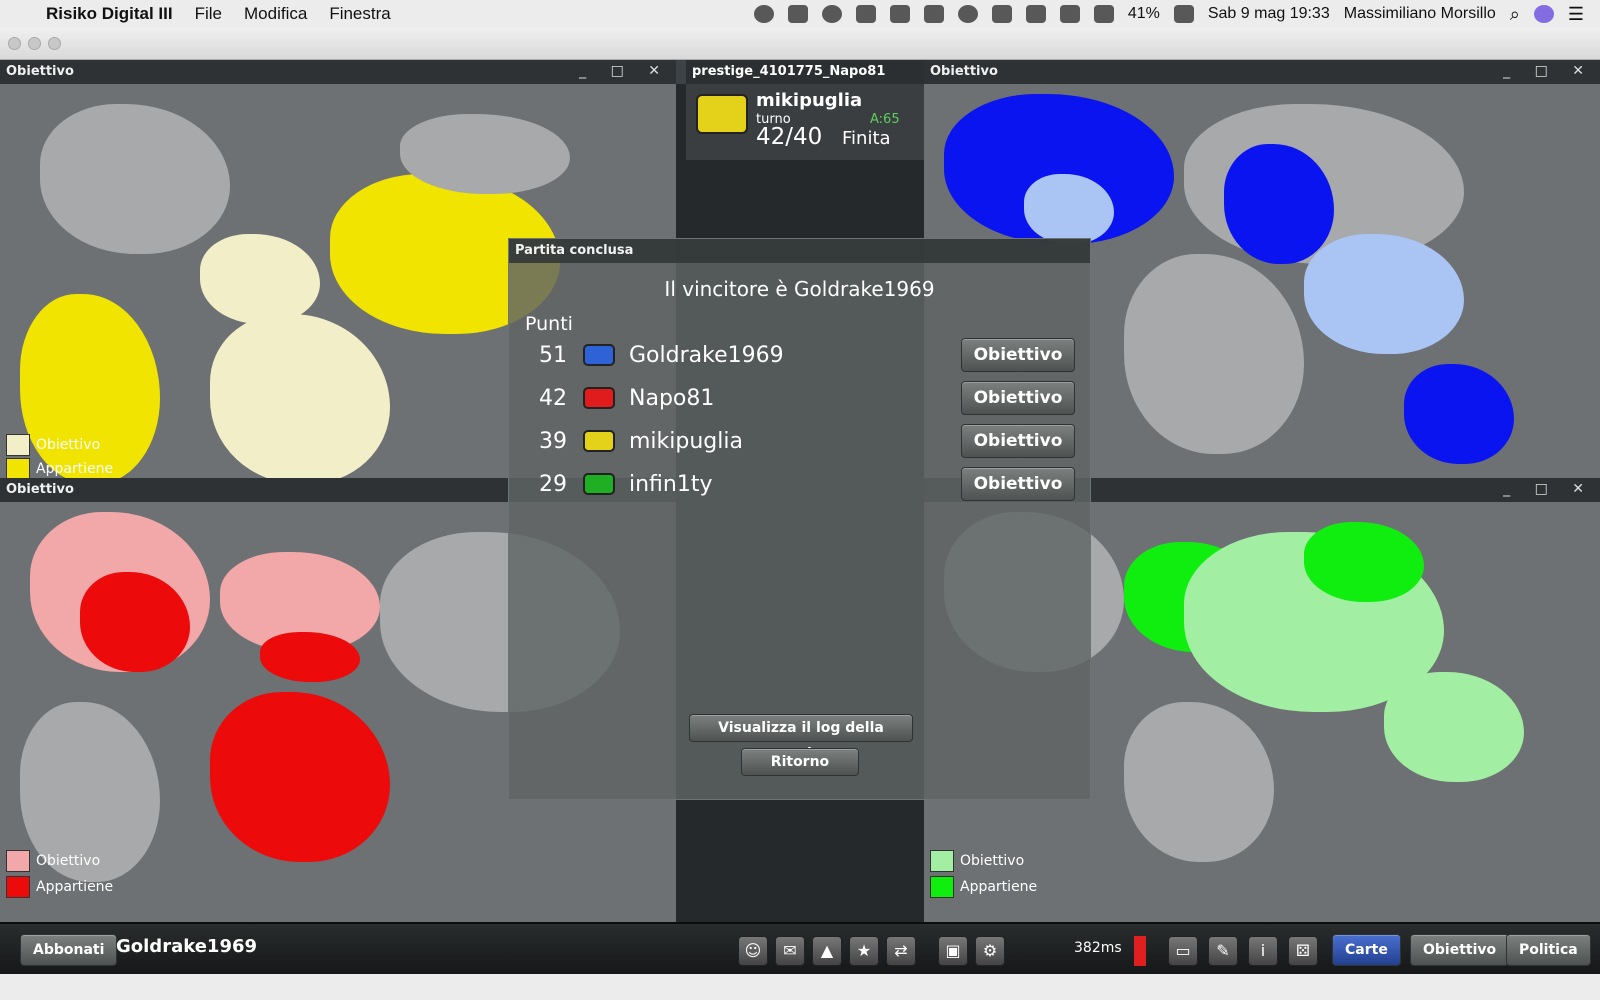 The height and width of the screenshot is (1000, 1600). I want to click on player-row: 39 mikipuglia Obiettivo, so click(800, 441).